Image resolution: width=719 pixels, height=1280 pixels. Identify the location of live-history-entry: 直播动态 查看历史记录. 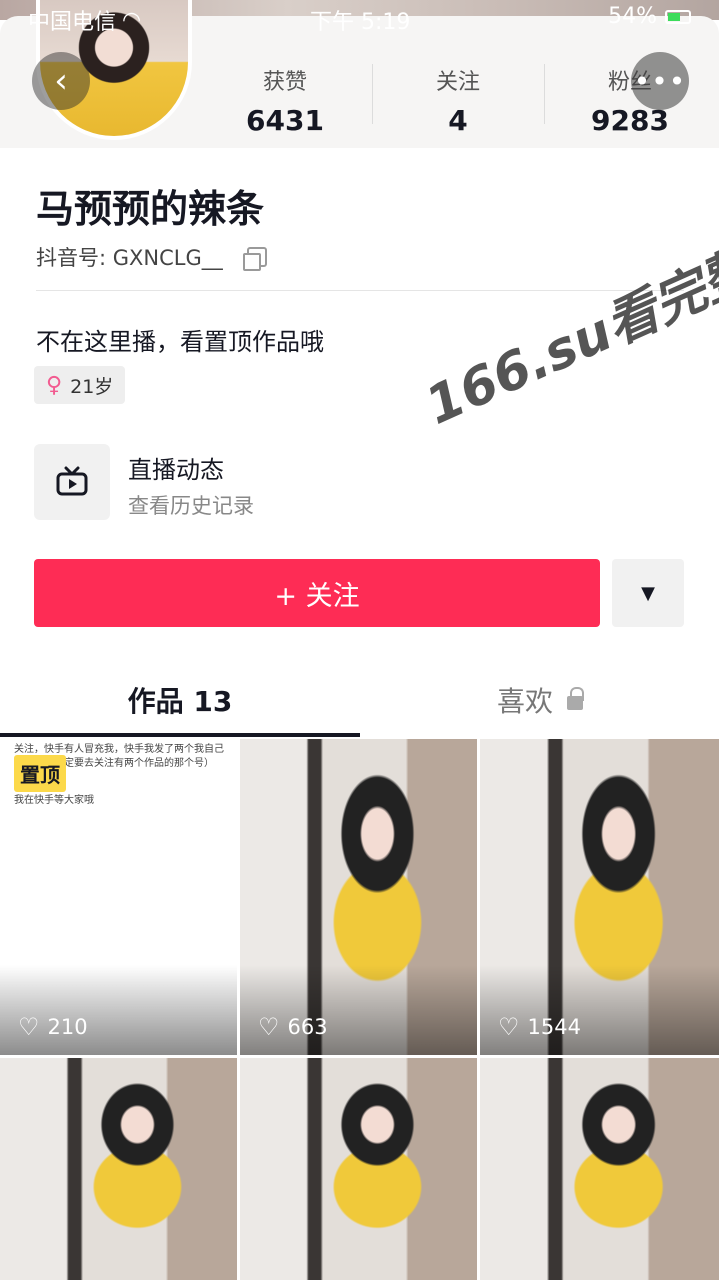
(234, 482).